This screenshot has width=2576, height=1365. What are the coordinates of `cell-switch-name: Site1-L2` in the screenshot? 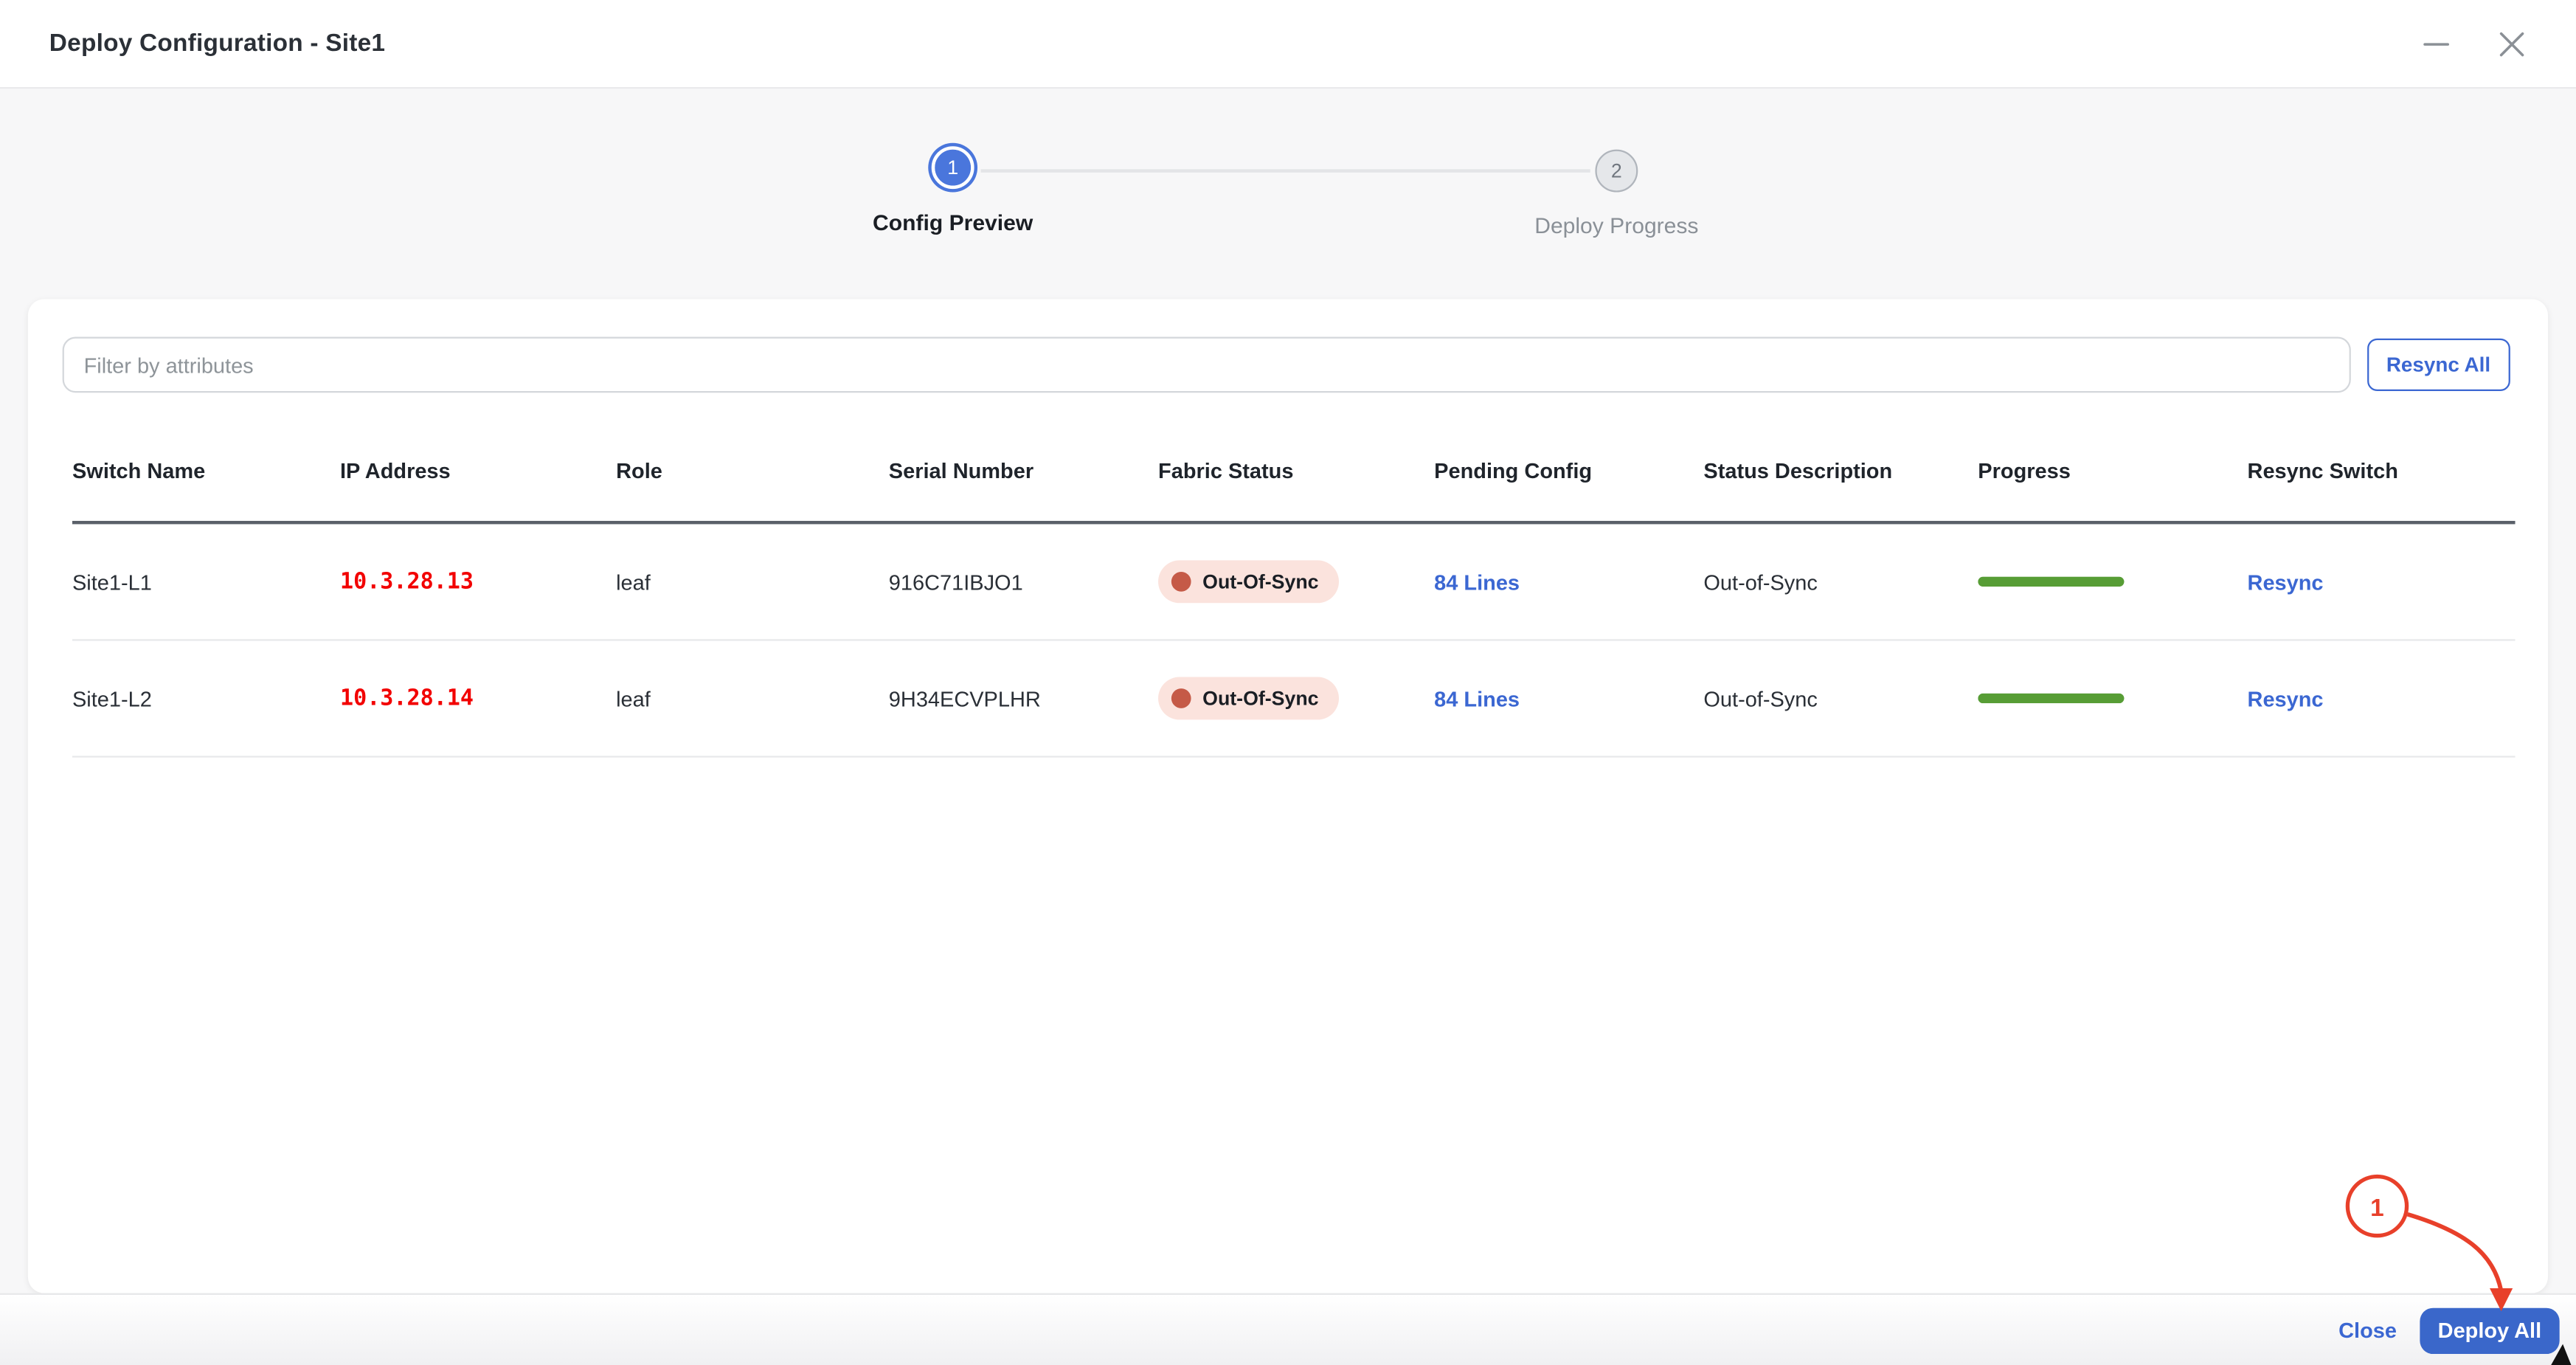 It's located at (112, 698).